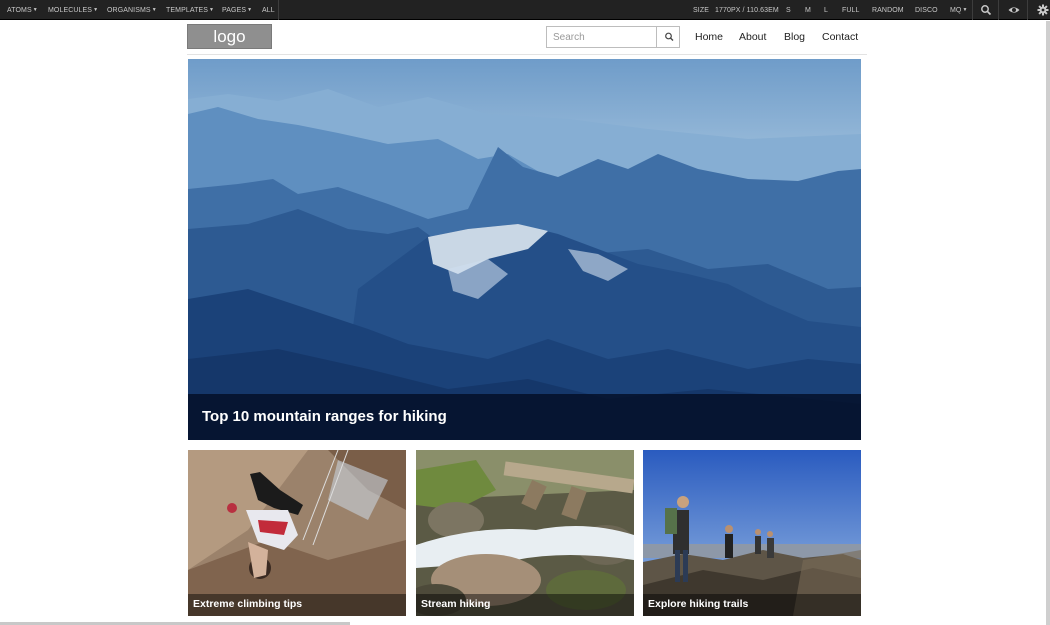 The image size is (1050, 625). Describe the element at coordinates (794, 37) in the screenshot. I see `nav-blog: Blog` at that location.